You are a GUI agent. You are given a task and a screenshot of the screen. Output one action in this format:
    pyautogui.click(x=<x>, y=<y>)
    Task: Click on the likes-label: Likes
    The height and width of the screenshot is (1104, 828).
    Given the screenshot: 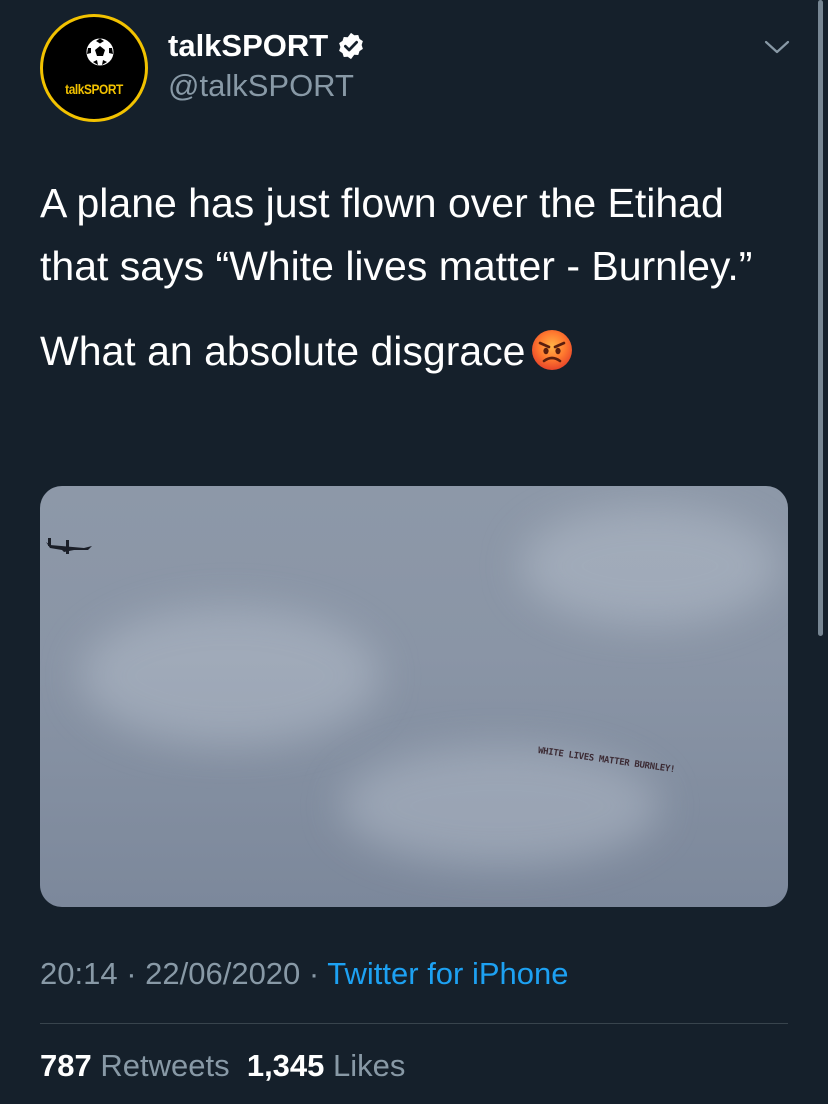 What is the action you would take?
    pyautogui.click(x=369, y=1065)
    